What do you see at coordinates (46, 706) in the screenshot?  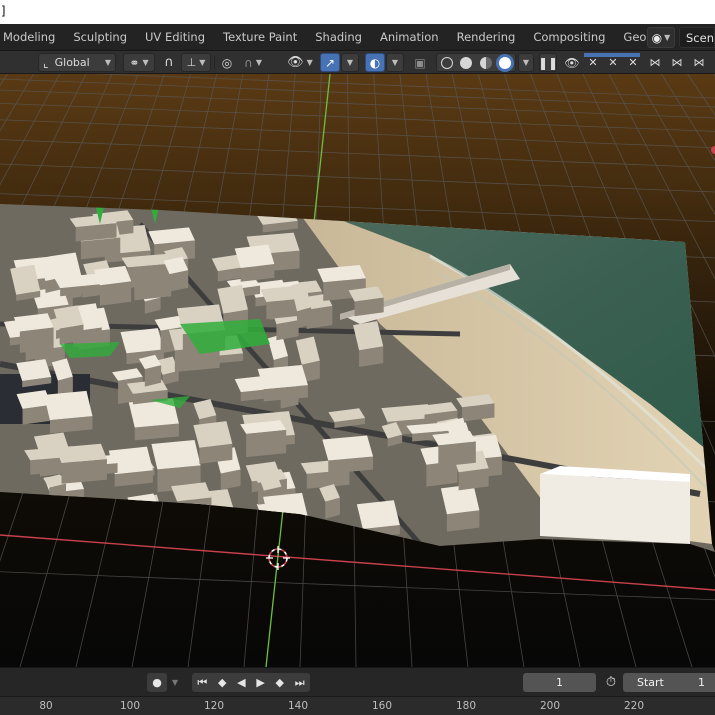 I see `ruler-tick: 80` at bounding box center [46, 706].